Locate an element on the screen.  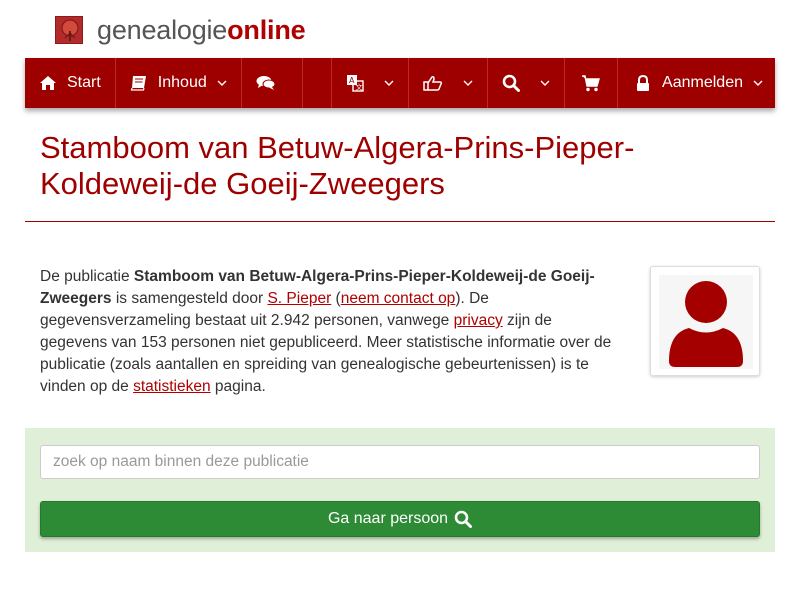
nav-spacer is located at coordinates (318, 83).